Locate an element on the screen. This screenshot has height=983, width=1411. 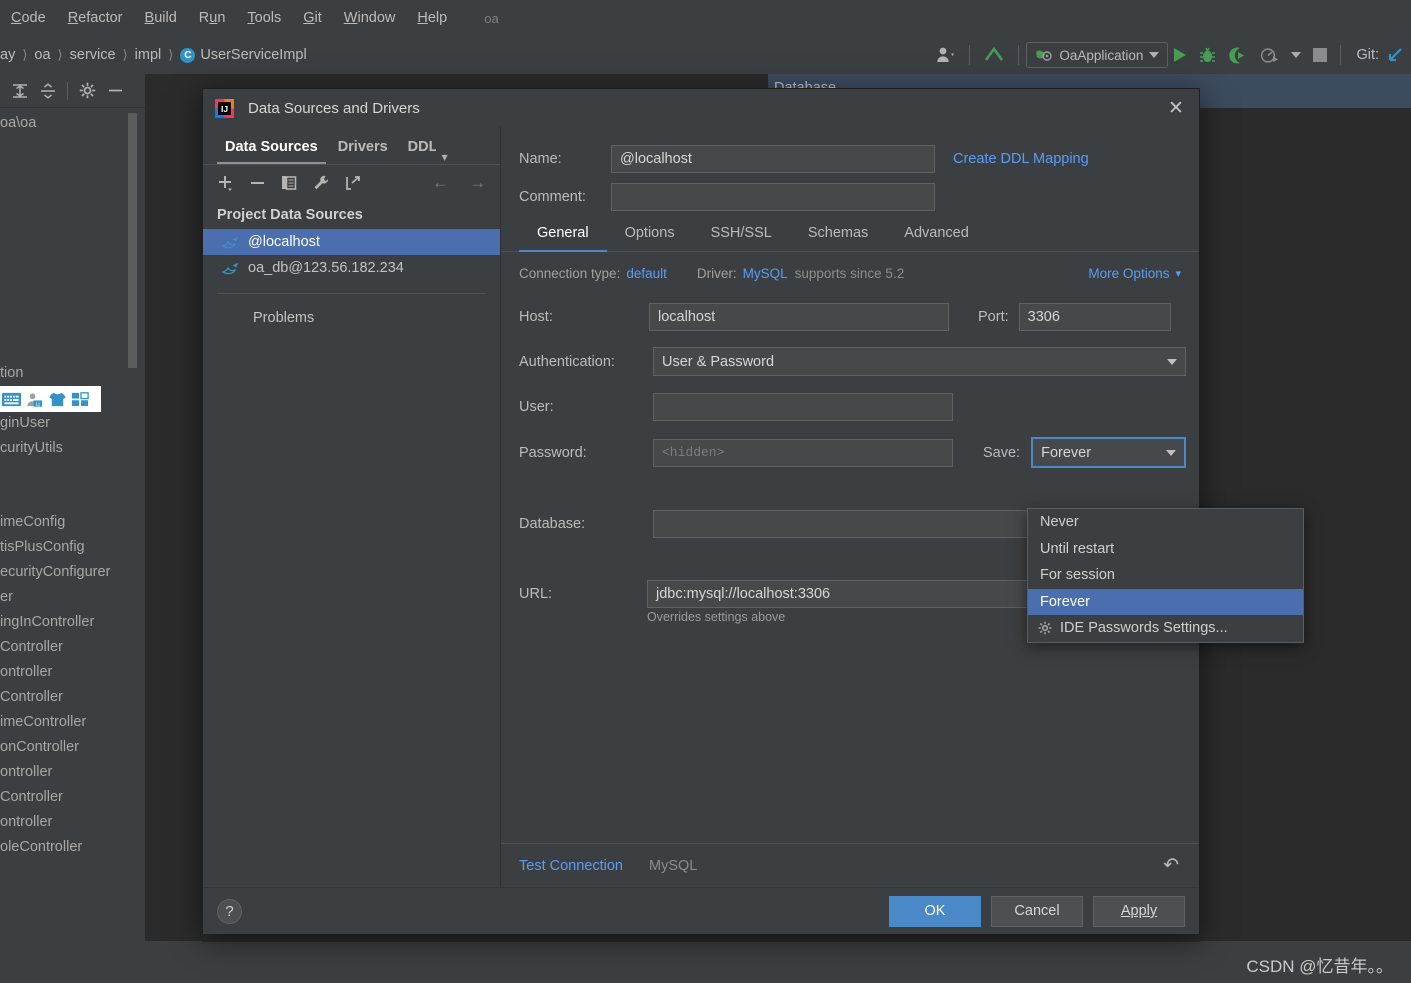
grid-icon is located at coordinates (80, 398).